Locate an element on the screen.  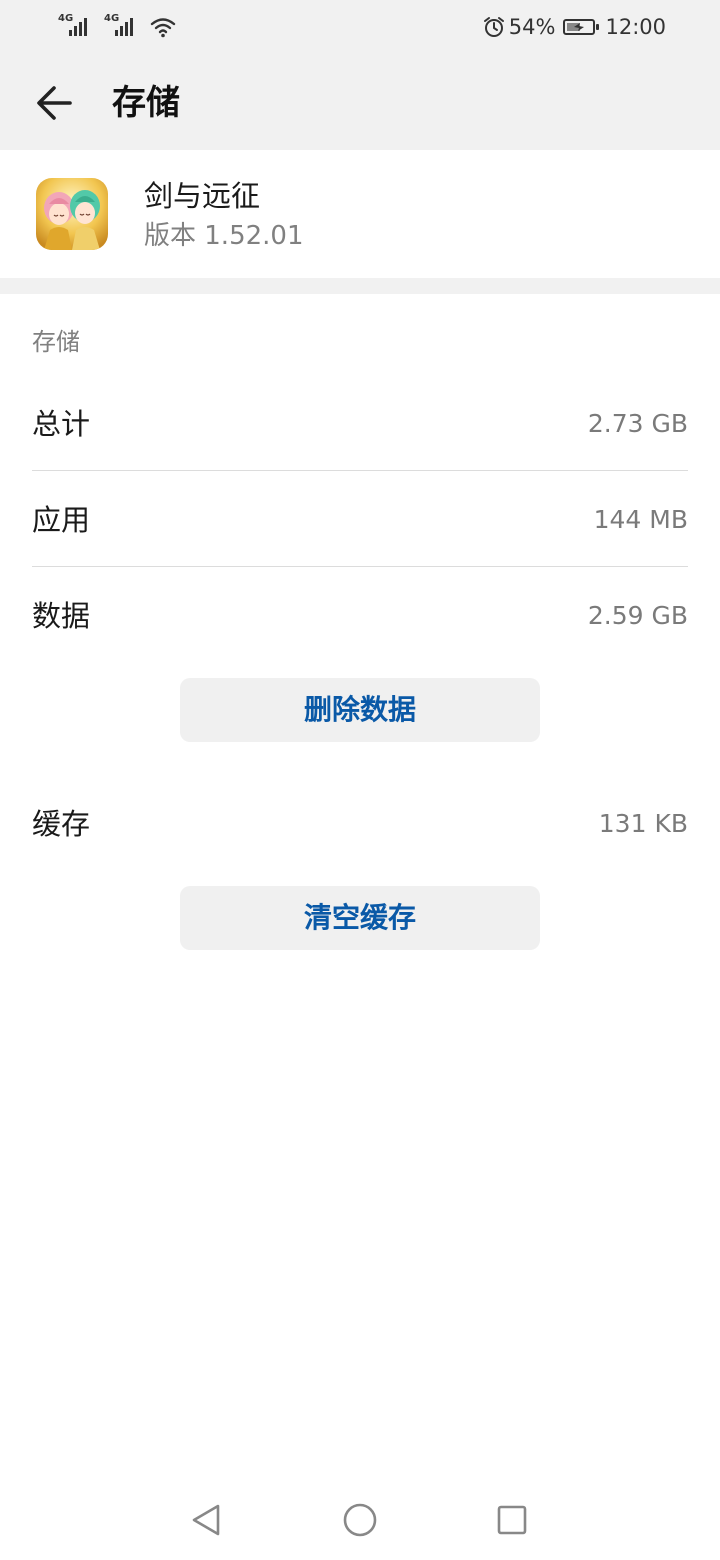
page-title: 存储 is located at coordinates (146, 103).